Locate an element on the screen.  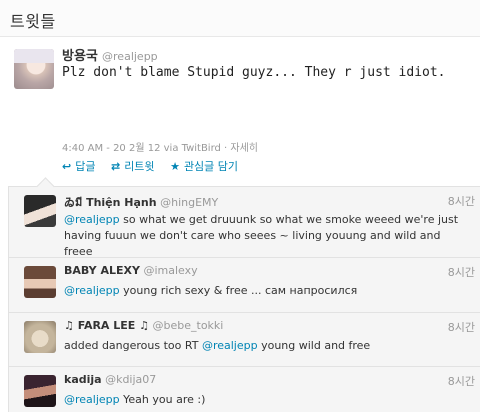
handle: @bebe_tokki is located at coordinates (188, 325).